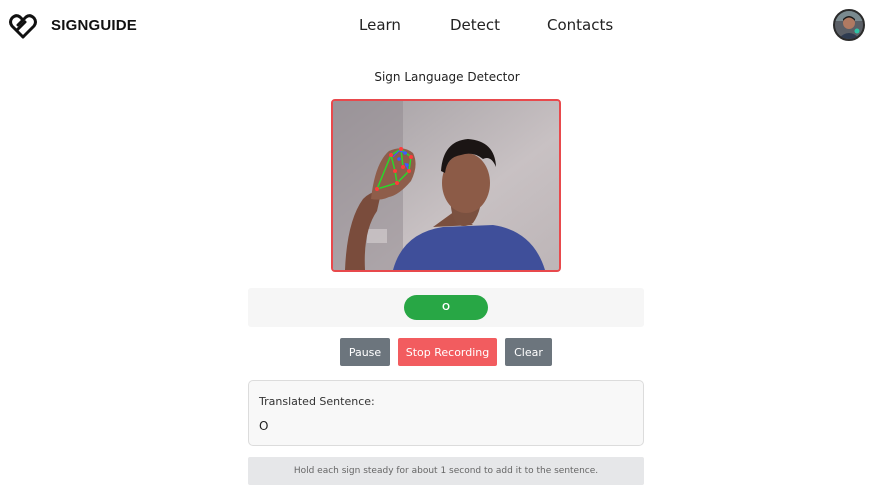 The width and height of the screenshot is (894, 496). What do you see at coordinates (446, 413) in the screenshot?
I see `translated-sentence-box: Translated Sentence: O` at bounding box center [446, 413].